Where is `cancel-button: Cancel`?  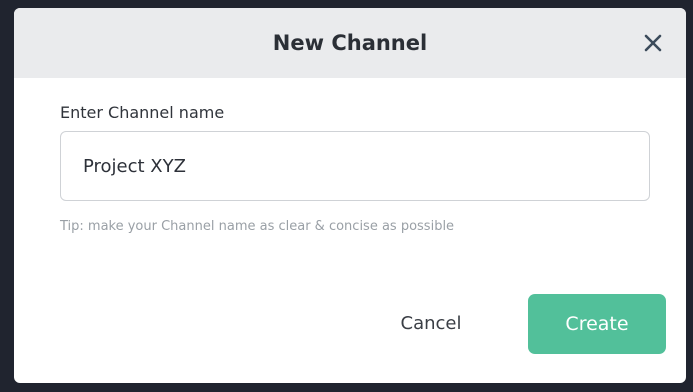
cancel-button: Cancel is located at coordinates (431, 323).